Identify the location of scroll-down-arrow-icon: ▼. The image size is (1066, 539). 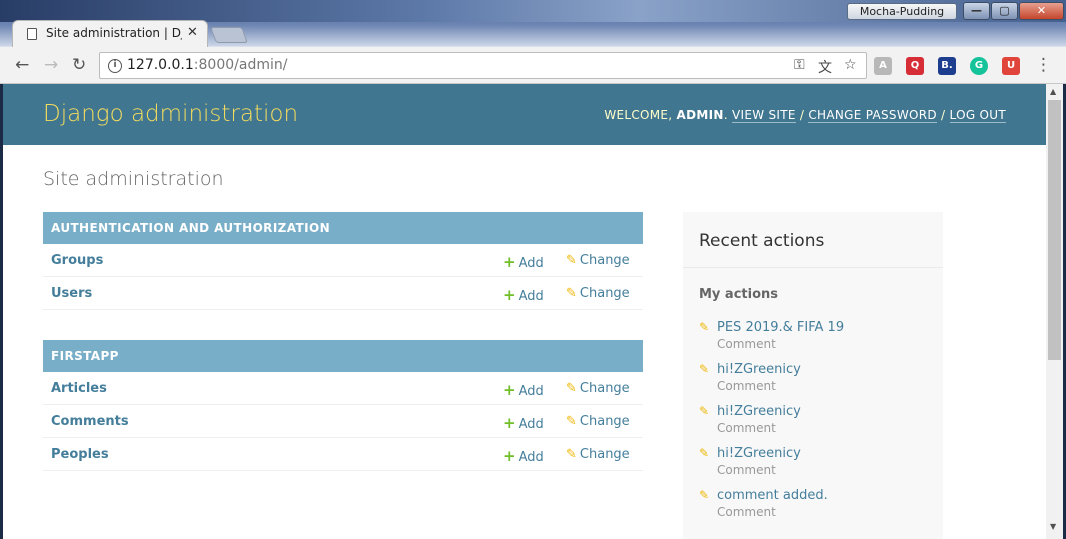
(1053, 526).